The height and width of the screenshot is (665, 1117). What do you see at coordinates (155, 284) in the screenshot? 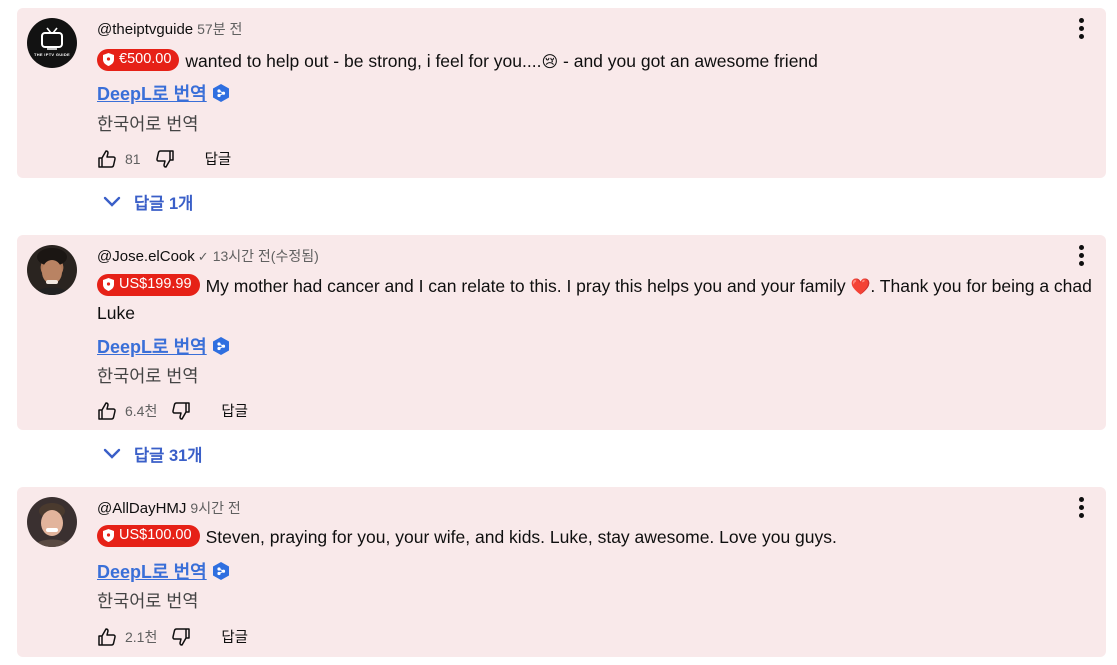
I see `super-thanks-amount: US$199.99` at bounding box center [155, 284].